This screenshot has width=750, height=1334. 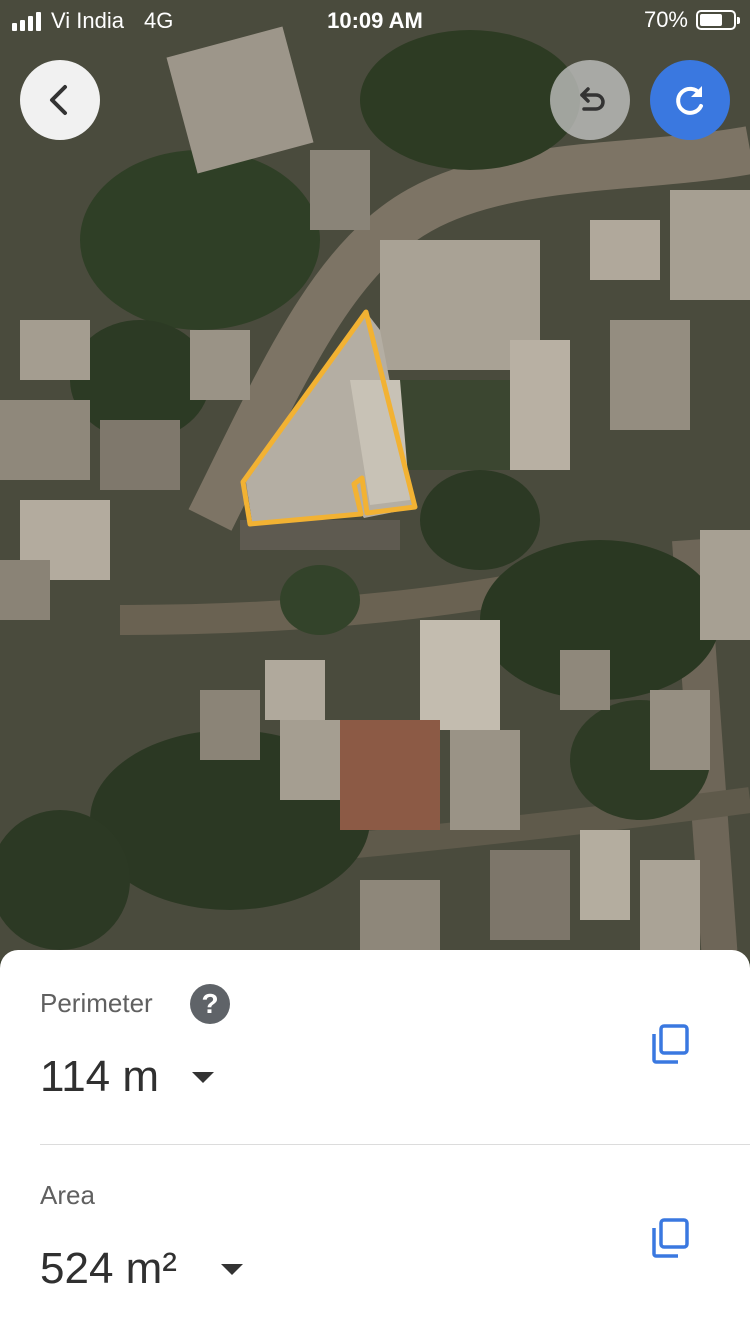 I want to click on undo-icon, so click(x=592, y=99).